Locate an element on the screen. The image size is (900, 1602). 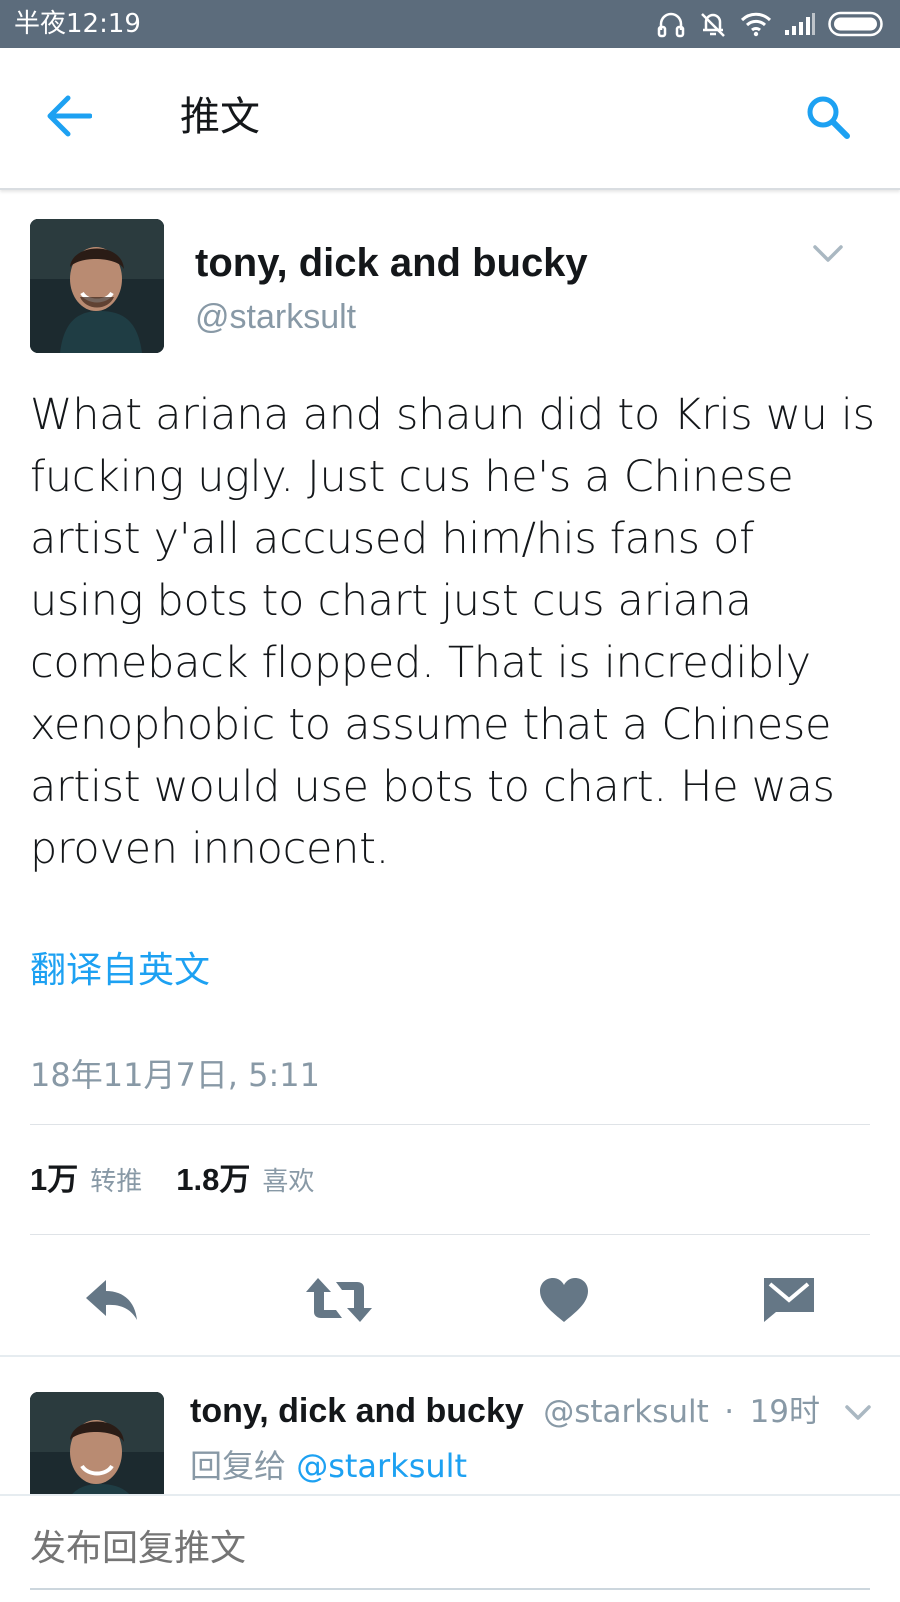
reply-compose-bar is located at coordinates (450, 1548).